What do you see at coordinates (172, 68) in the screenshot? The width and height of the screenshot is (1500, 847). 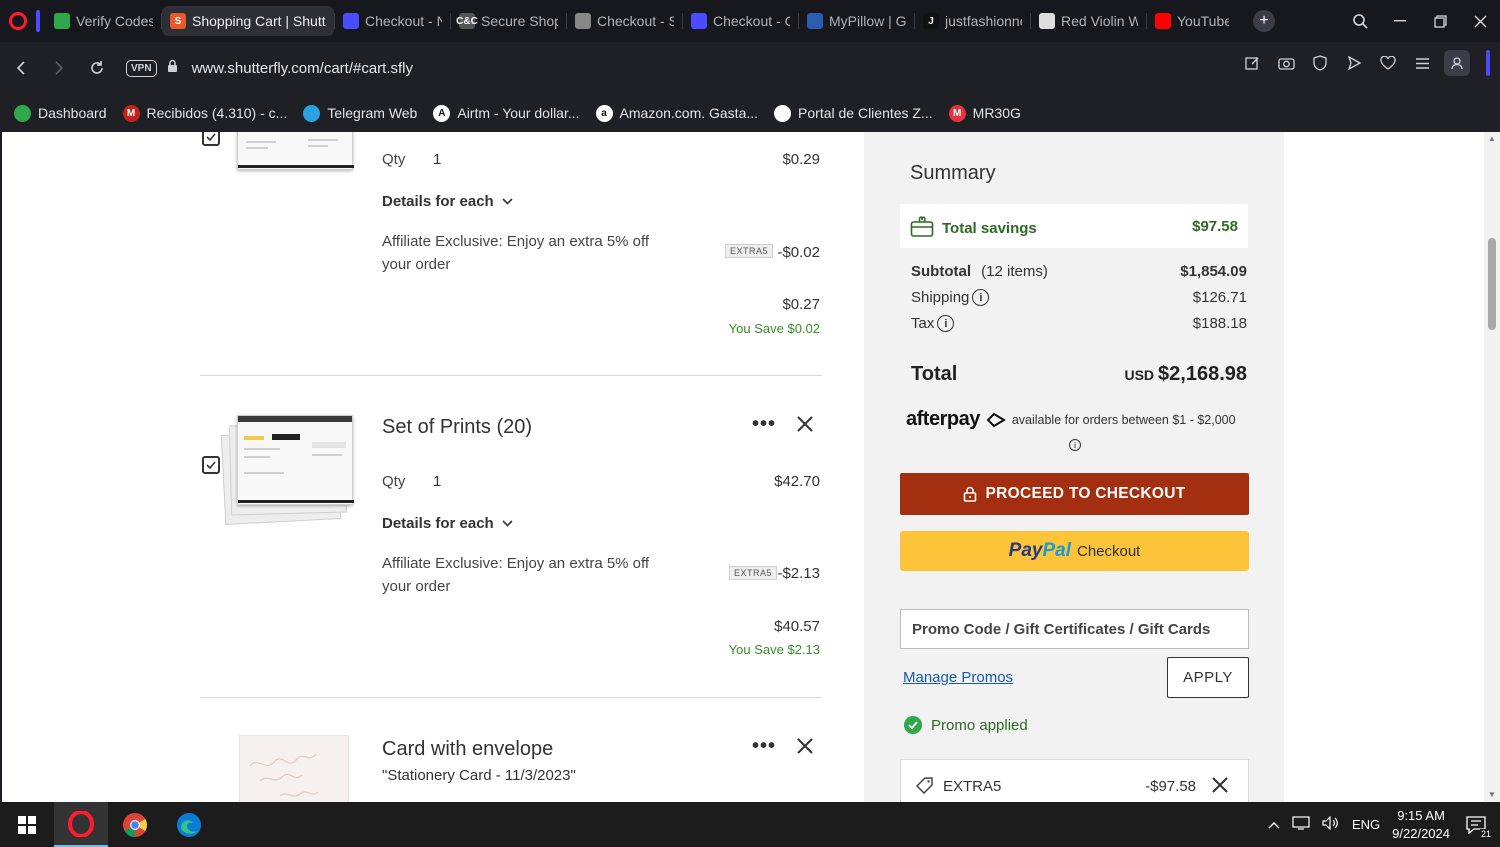 I see `lock-icon` at bounding box center [172, 68].